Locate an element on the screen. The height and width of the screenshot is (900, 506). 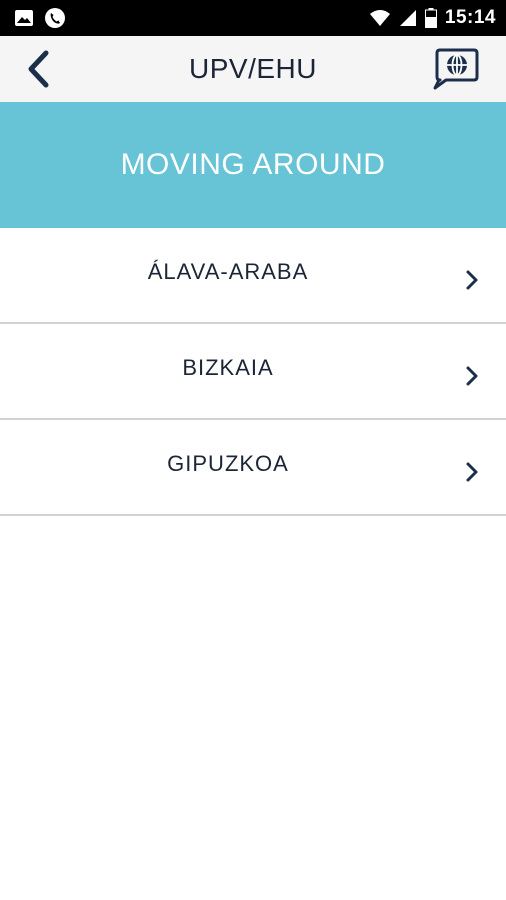
section-header: MOVING AROUND is located at coordinates (253, 165).